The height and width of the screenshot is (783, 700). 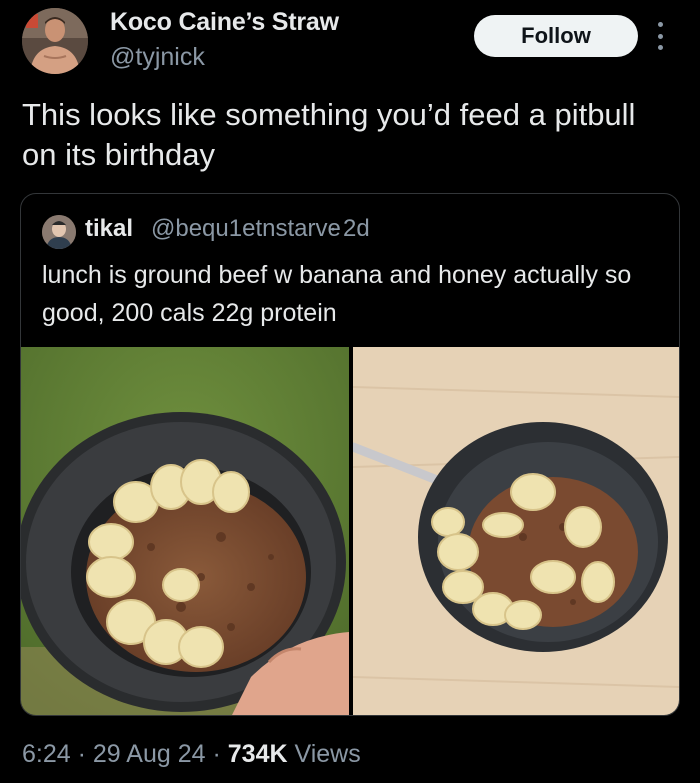 I want to click on quoted-author-avatar, so click(x=59, y=232).